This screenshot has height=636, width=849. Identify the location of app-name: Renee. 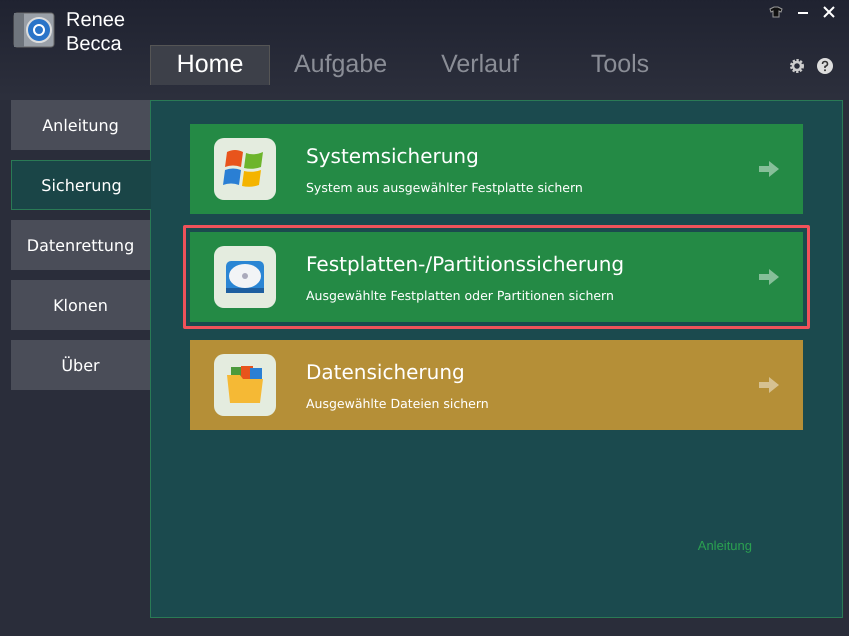
(95, 20).